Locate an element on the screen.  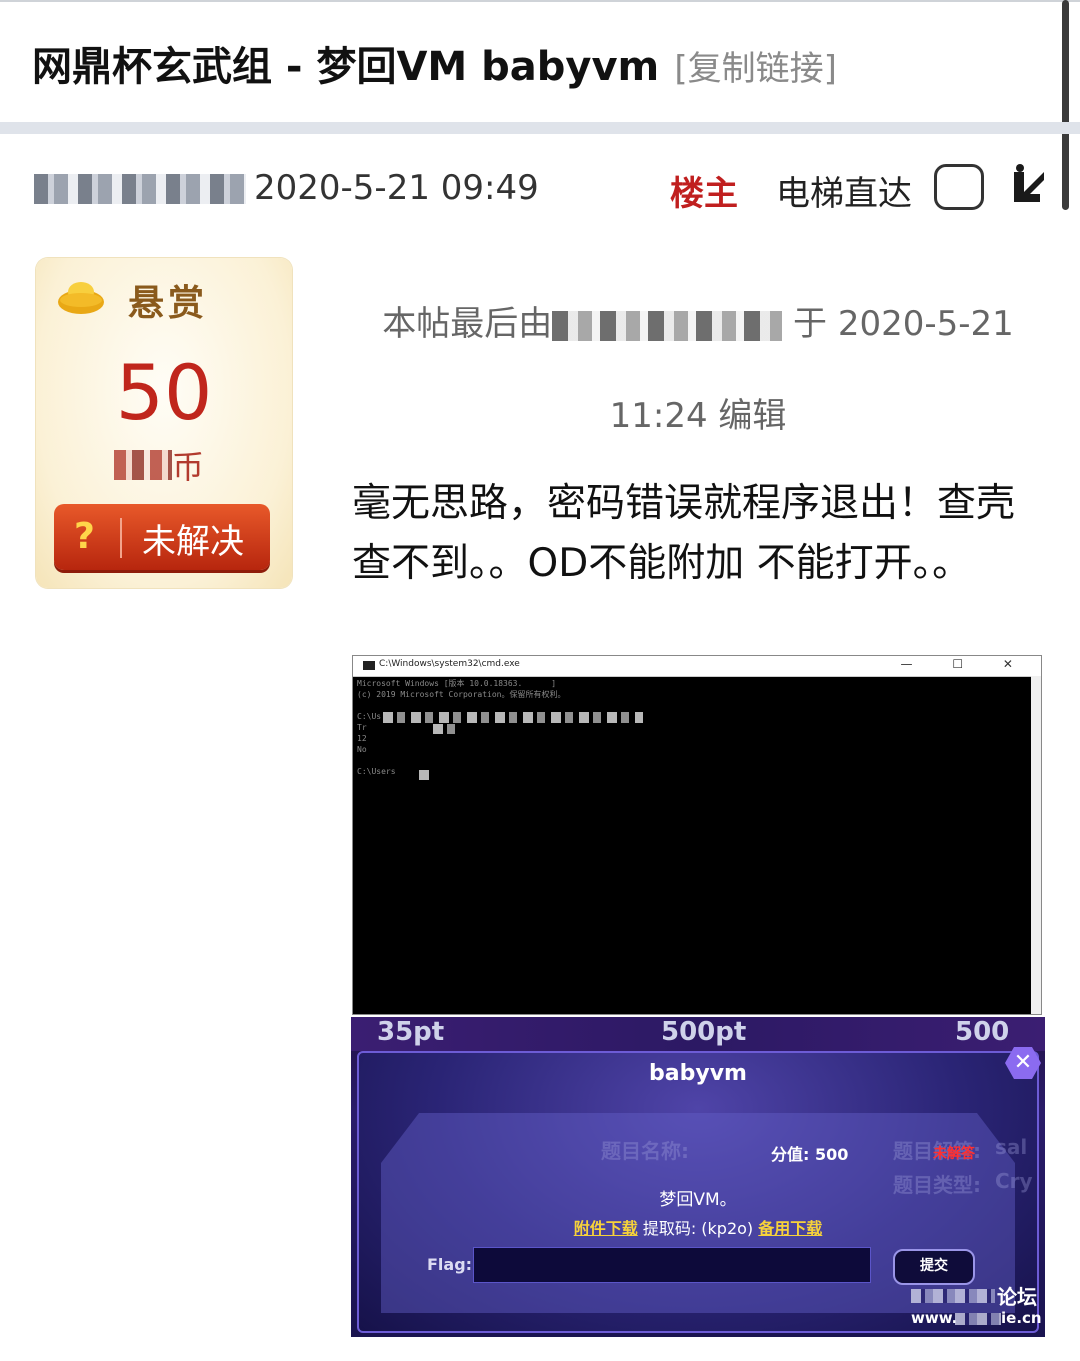
reward-amount: 50 is located at coordinates (164, 392).